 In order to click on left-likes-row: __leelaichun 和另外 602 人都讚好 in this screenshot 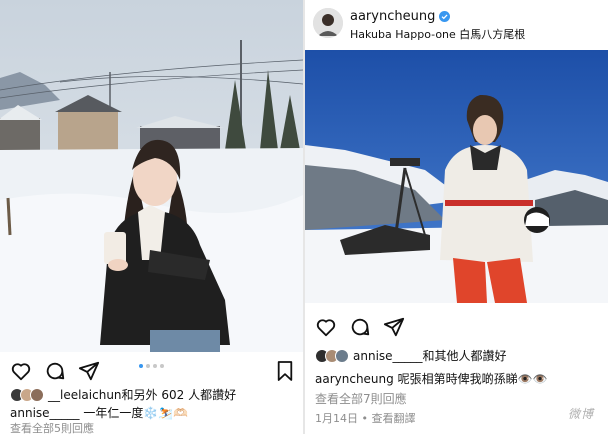, I will do `click(123, 394)`.